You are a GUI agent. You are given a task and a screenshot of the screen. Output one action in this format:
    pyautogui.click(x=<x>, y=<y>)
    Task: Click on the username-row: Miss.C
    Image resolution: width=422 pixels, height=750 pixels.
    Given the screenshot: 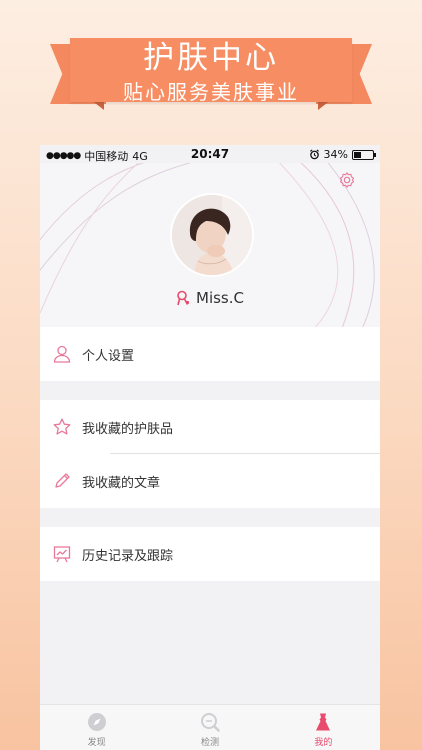 What is the action you would take?
    pyautogui.click(x=210, y=298)
    